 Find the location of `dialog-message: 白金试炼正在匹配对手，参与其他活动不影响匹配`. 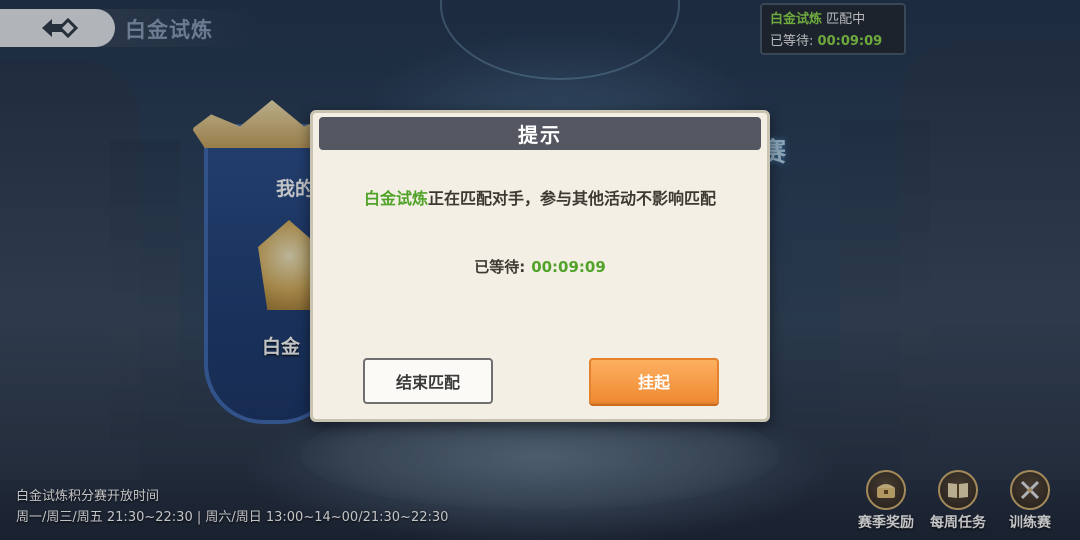

dialog-message: 白金试炼正在匹配对手，参与其他活动不影响匹配 is located at coordinates (540, 197).